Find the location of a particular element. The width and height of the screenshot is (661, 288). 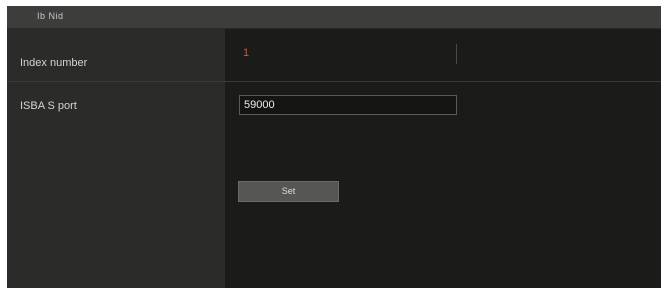

port-label: ISBA S port is located at coordinates (48, 106).